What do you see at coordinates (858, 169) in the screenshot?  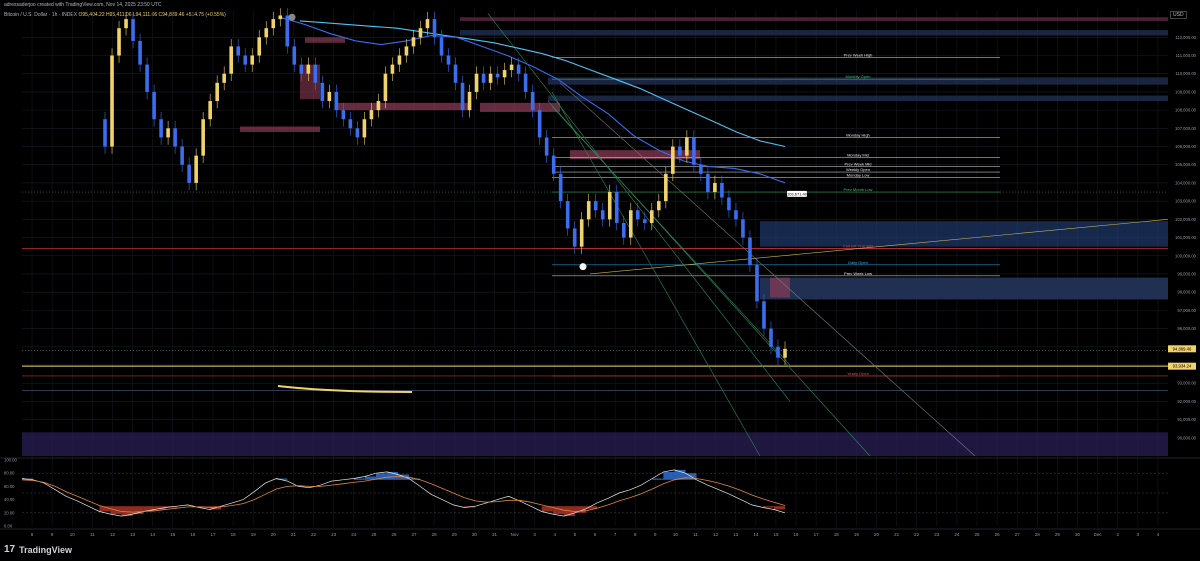 I see `level-label: Weekly Open` at bounding box center [858, 169].